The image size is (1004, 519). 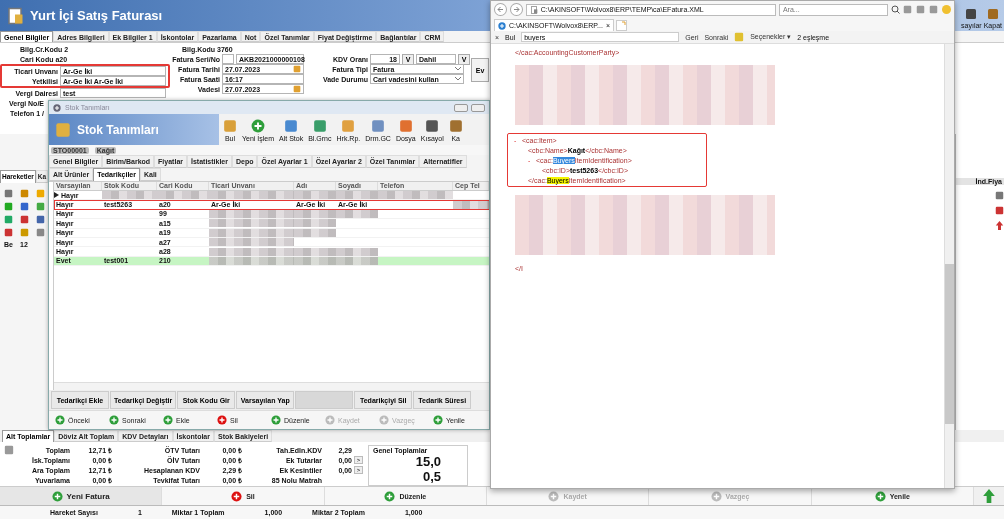 I want to click on page-icon, so click(x=533, y=9).